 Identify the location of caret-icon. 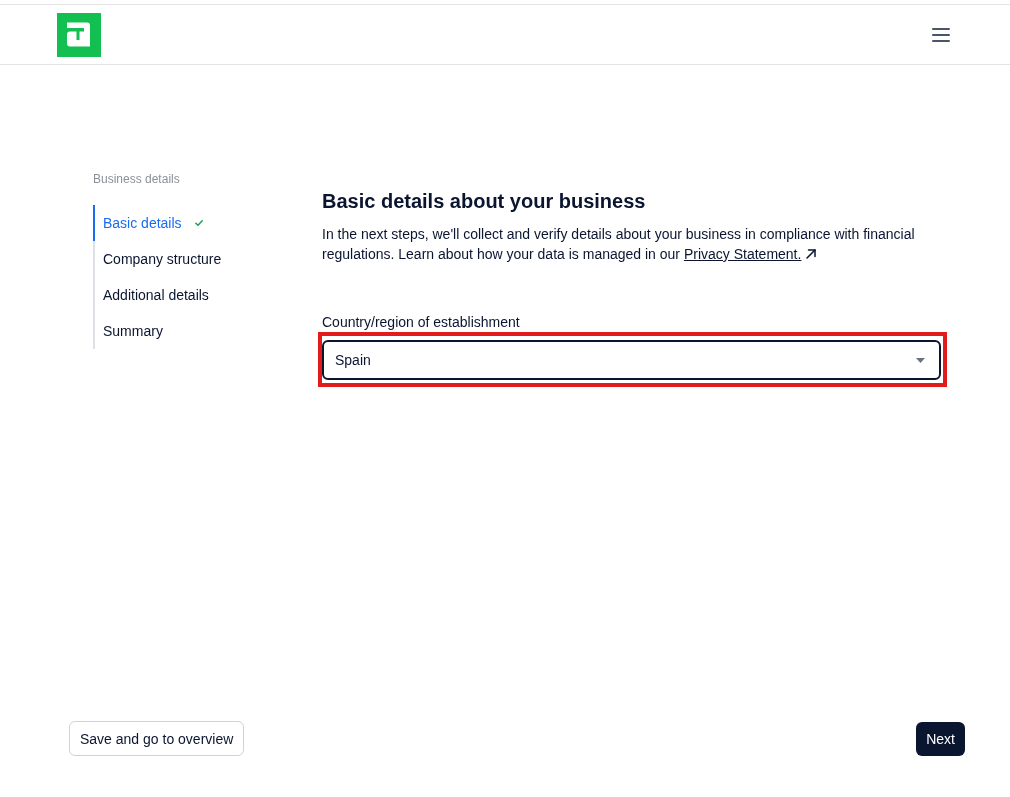
(920, 360).